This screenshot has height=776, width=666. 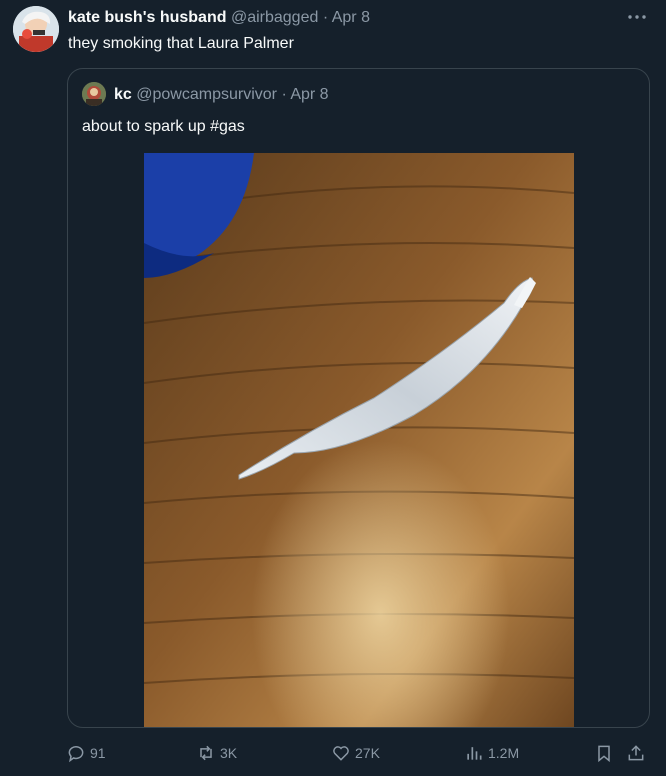 I want to click on action-bar: 91 3K 27K 1.2M, so click(x=361, y=753).